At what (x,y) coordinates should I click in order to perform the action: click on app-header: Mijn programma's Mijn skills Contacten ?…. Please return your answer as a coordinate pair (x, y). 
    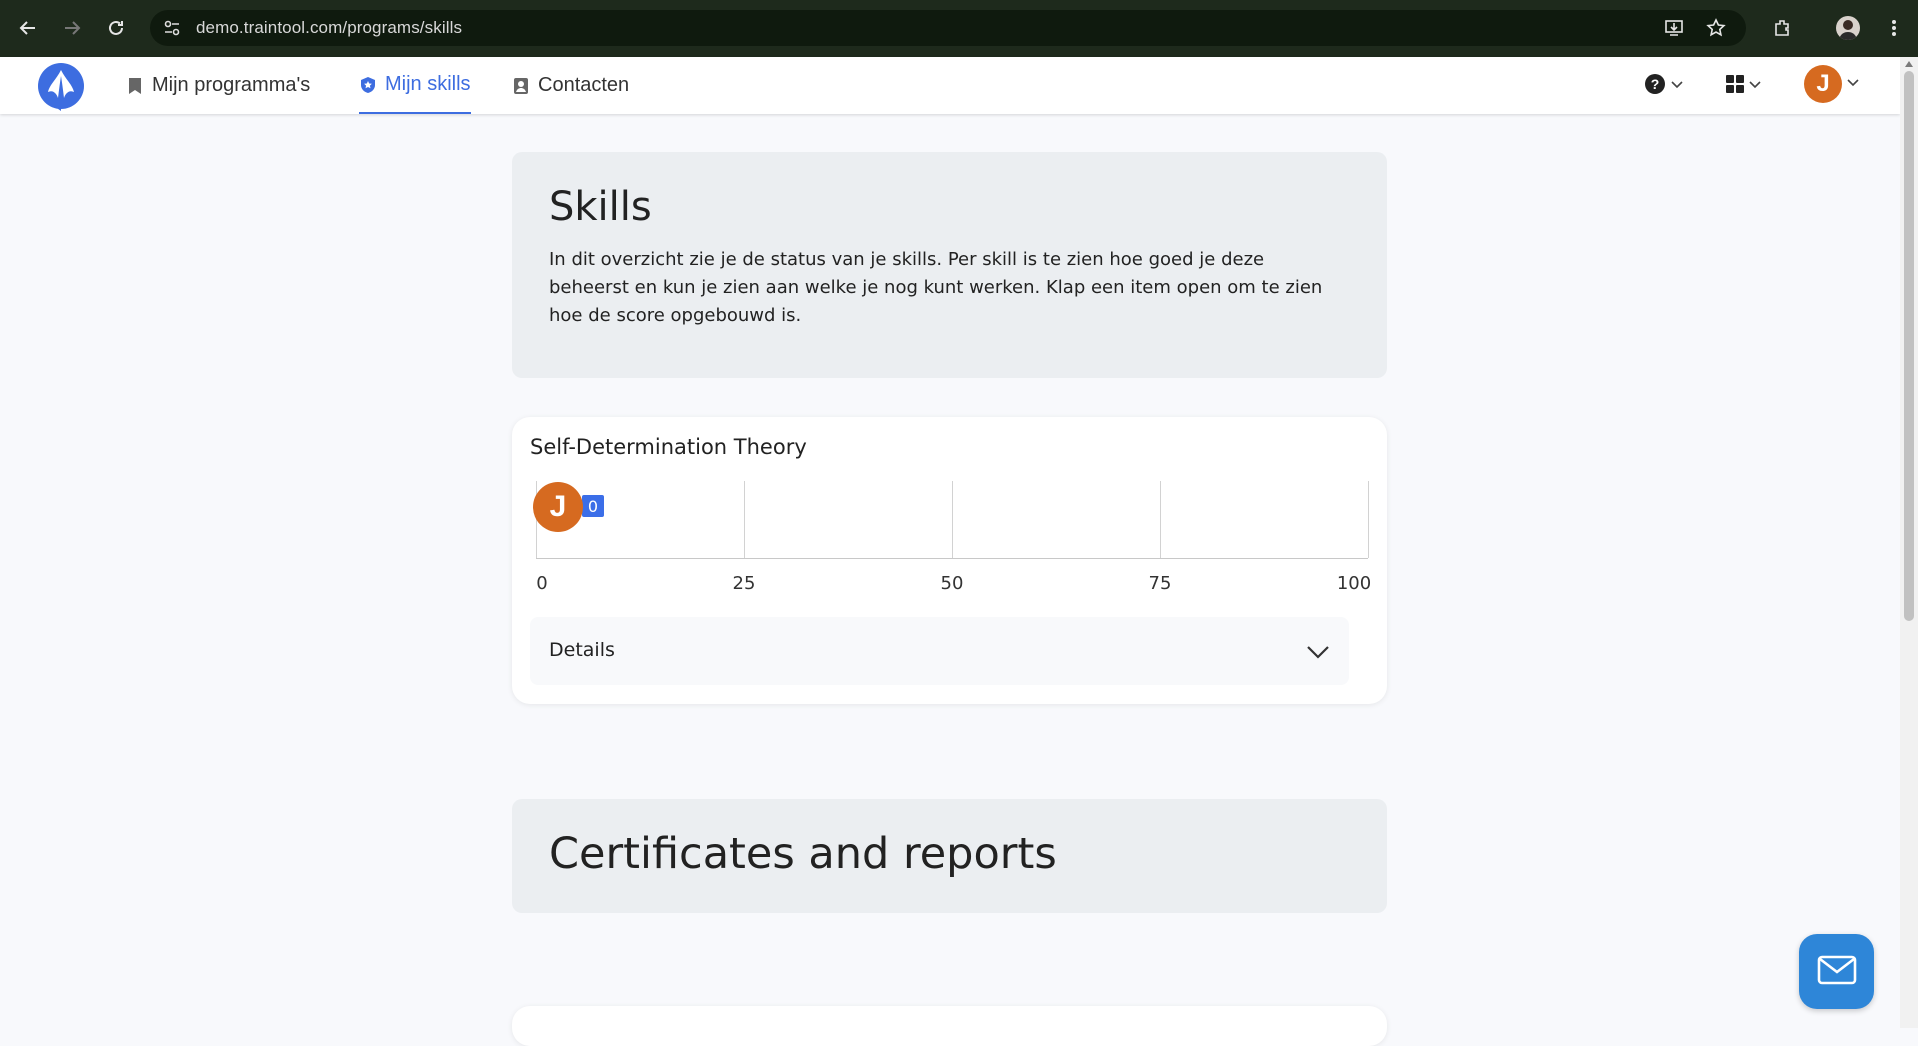
    Looking at the image, I should click on (950, 85).